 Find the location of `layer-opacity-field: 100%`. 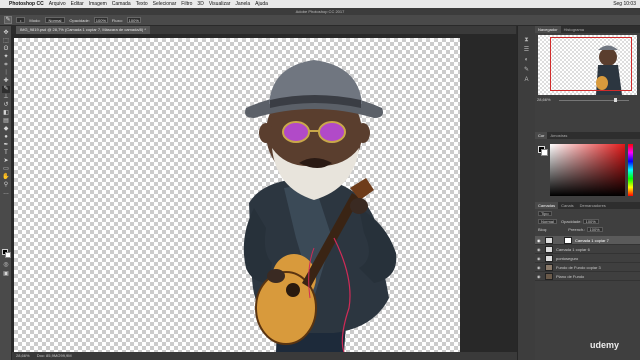

layer-opacity-field: 100% is located at coordinates (590, 221).